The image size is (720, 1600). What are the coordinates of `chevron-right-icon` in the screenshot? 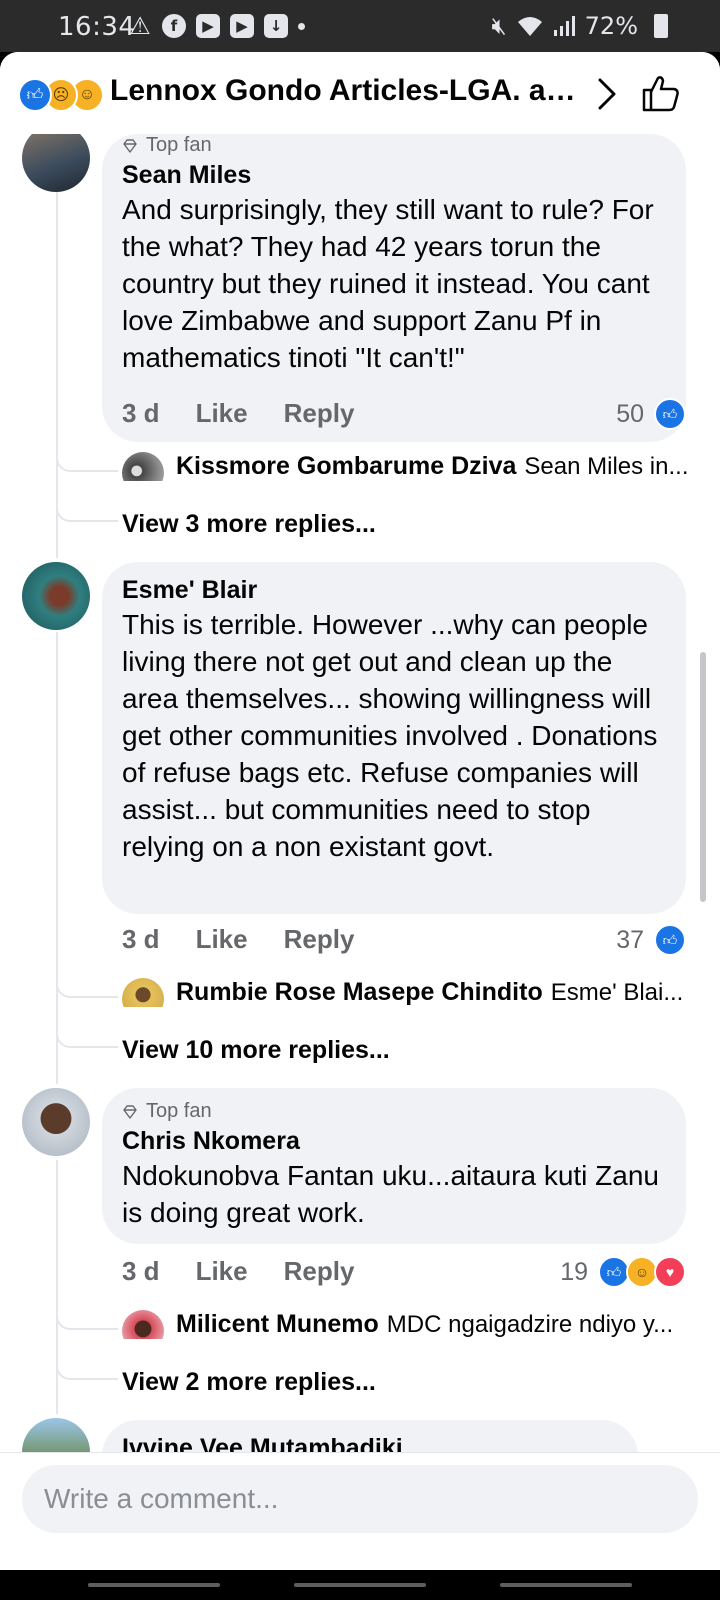 It's located at (607, 94).